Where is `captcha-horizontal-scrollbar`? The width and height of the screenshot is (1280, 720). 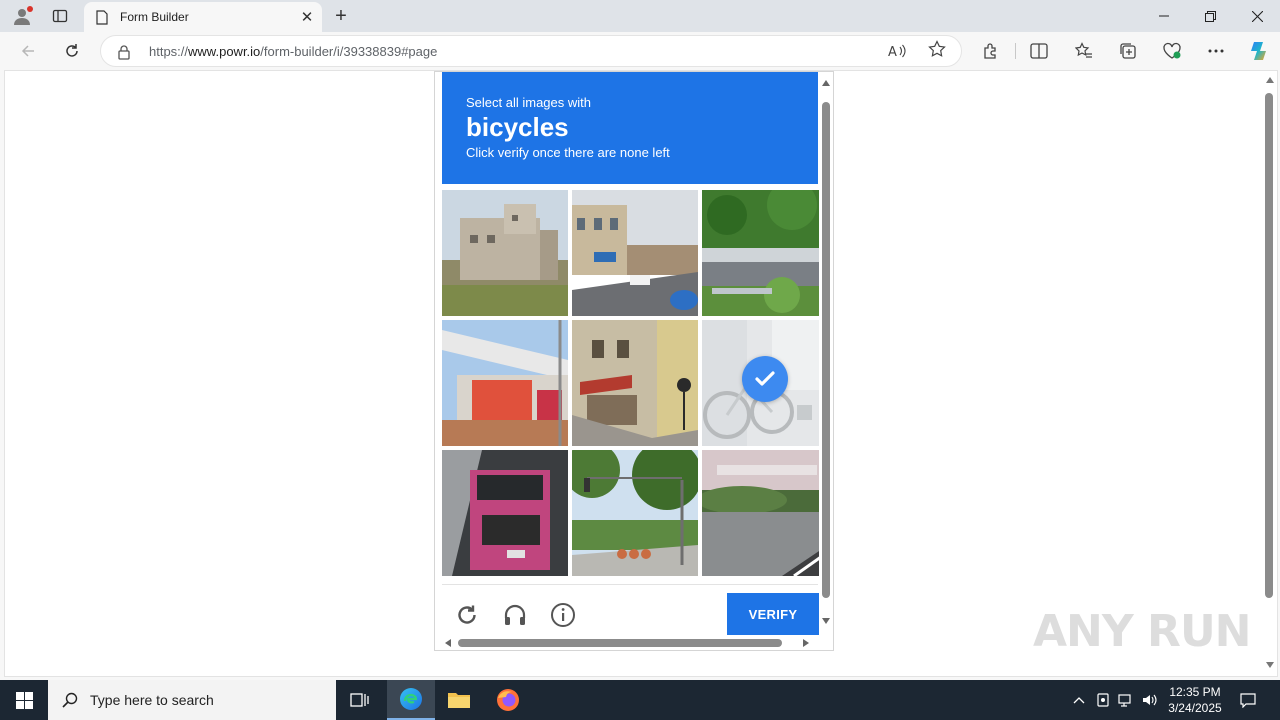 captcha-horizontal-scrollbar is located at coordinates (628, 643).